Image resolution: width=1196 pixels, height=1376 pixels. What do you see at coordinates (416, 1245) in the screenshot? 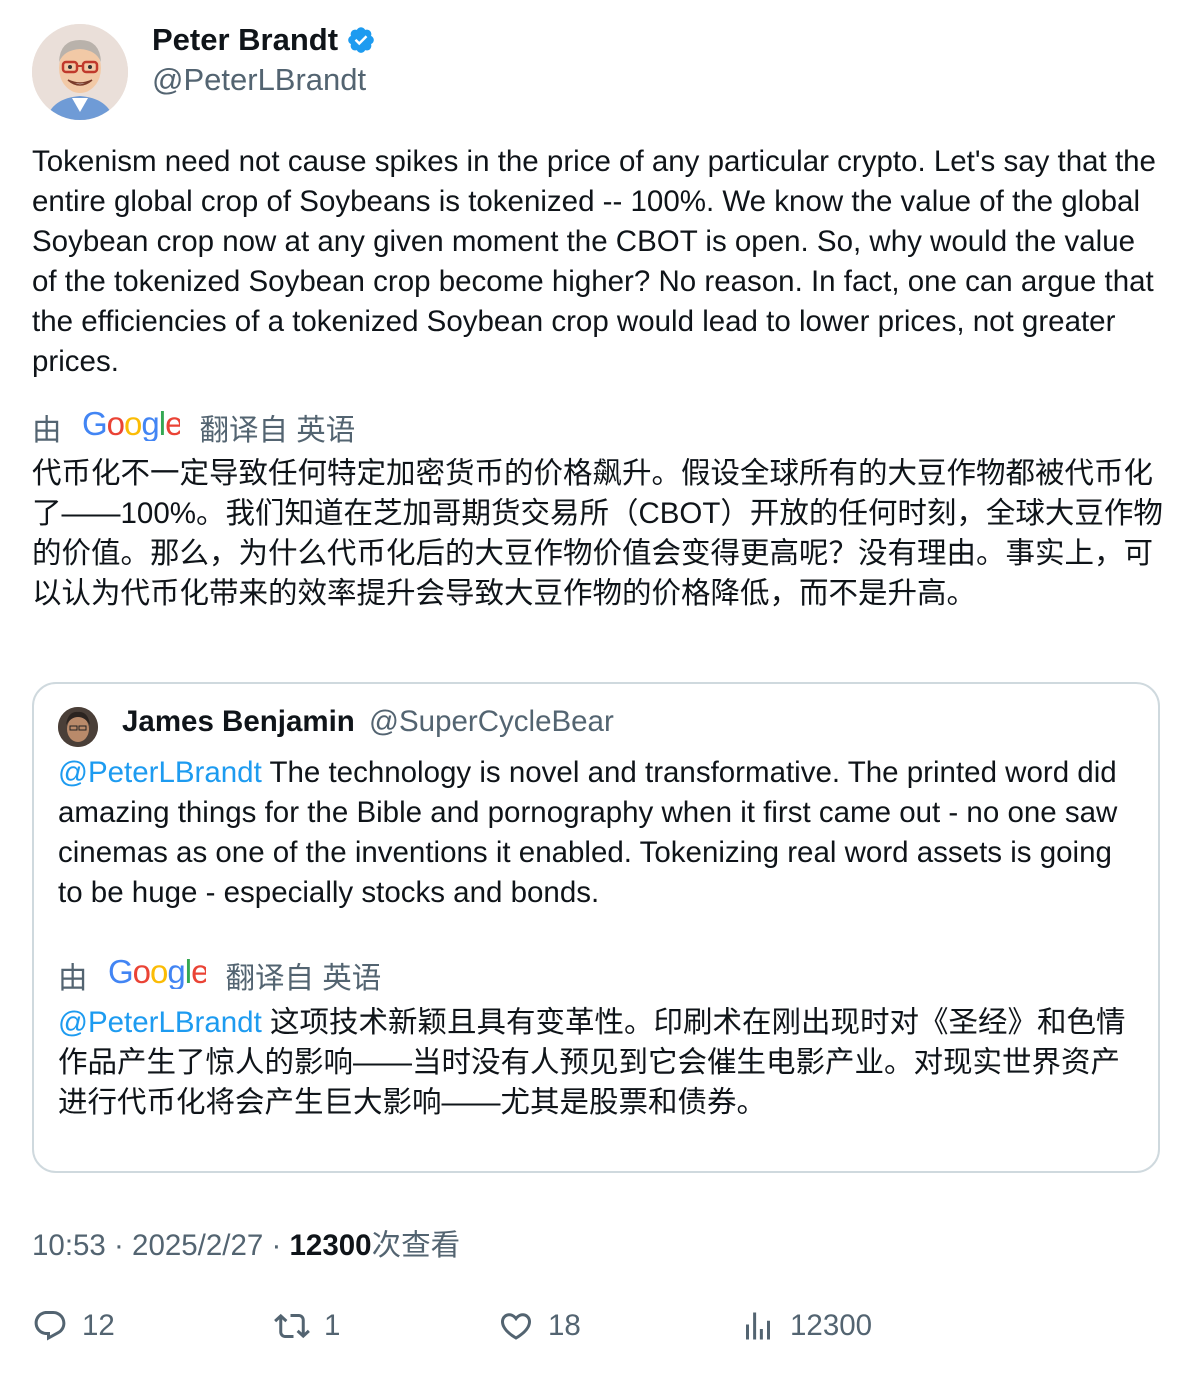
I see `views-label: 次查看` at bounding box center [416, 1245].